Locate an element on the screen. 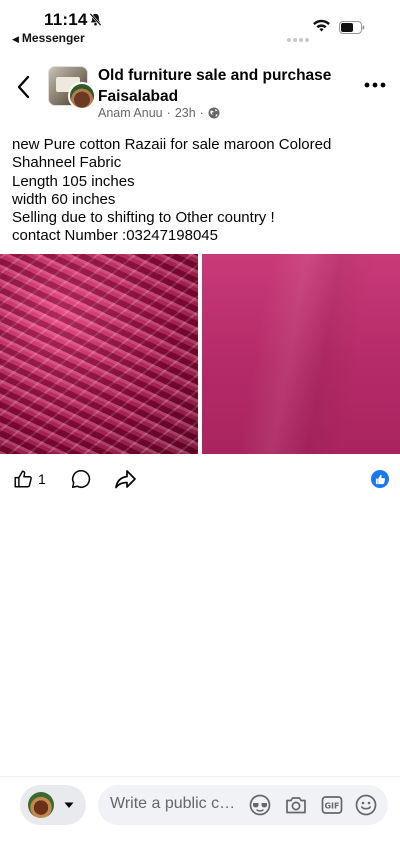 Image resolution: width=400 pixels, height=867 pixels. sticker-icon is located at coordinates (260, 805).